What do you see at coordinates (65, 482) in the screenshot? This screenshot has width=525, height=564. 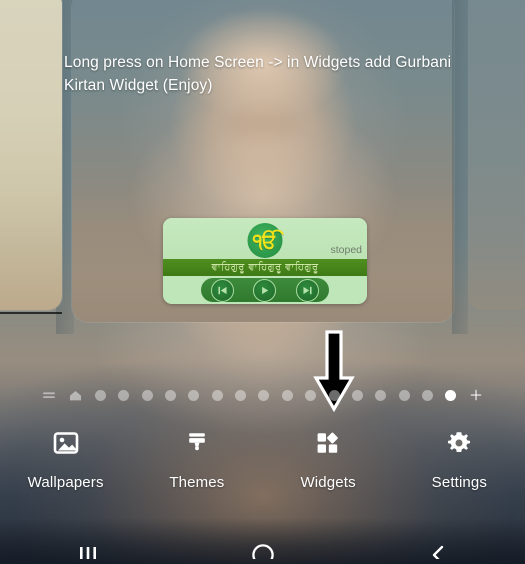 I see `shortcut-label: Wallpapers` at bounding box center [65, 482].